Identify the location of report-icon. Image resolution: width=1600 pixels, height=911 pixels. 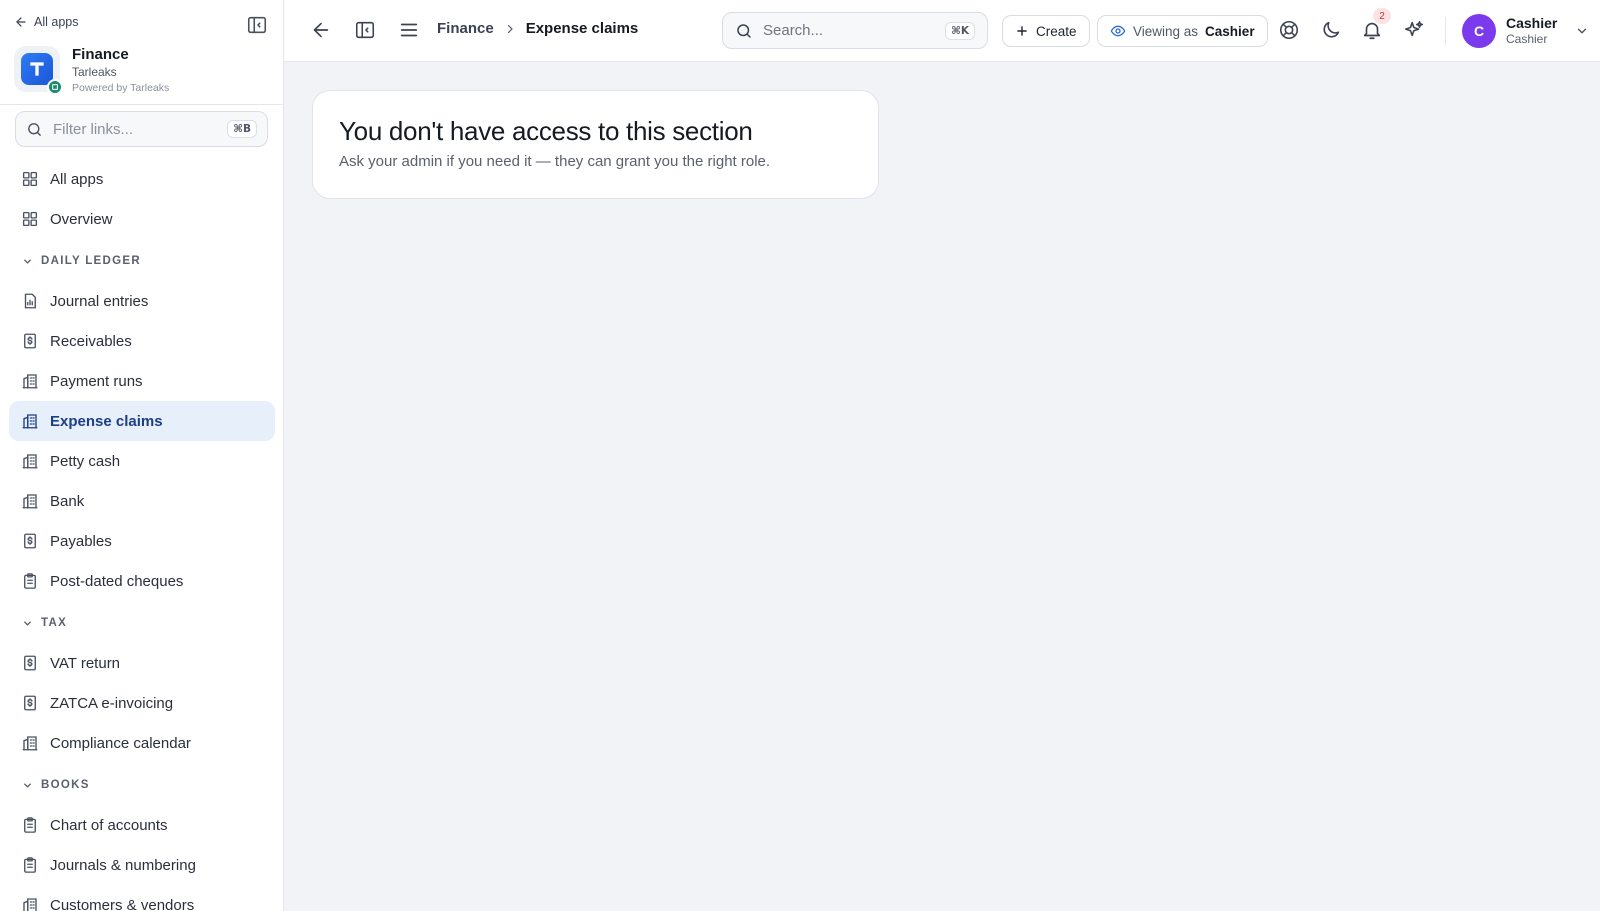
(30, 301).